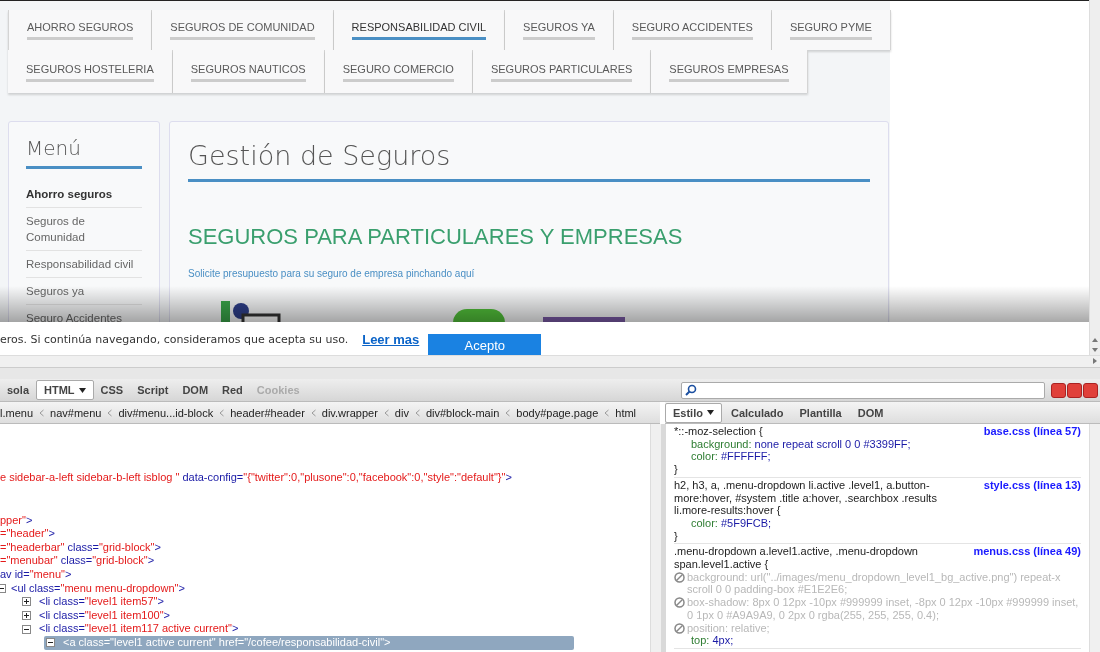 The height and width of the screenshot is (652, 1100). What do you see at coordinates (1090, 390) in the screenshot?
I see `close-button` at bounding box center [1090, 390].